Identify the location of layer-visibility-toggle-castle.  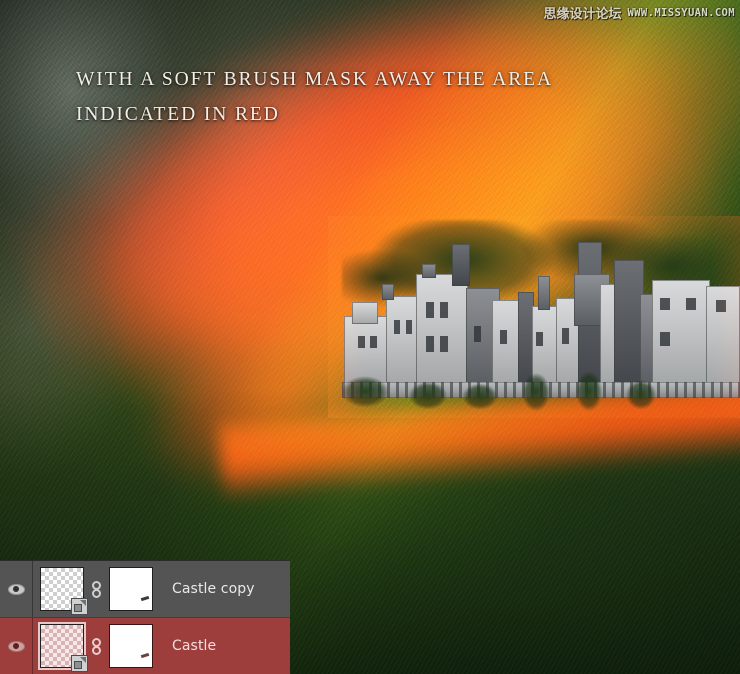
(16, 646).